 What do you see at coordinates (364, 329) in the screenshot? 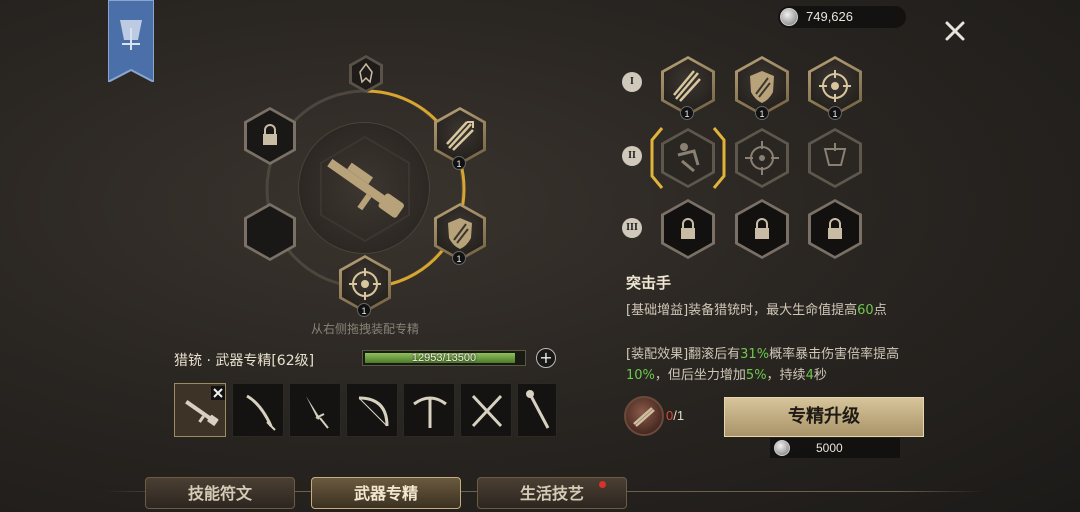
I see `drag-hint-text: 从右侧拖拽装配专精` at bounding box center [364, 329].